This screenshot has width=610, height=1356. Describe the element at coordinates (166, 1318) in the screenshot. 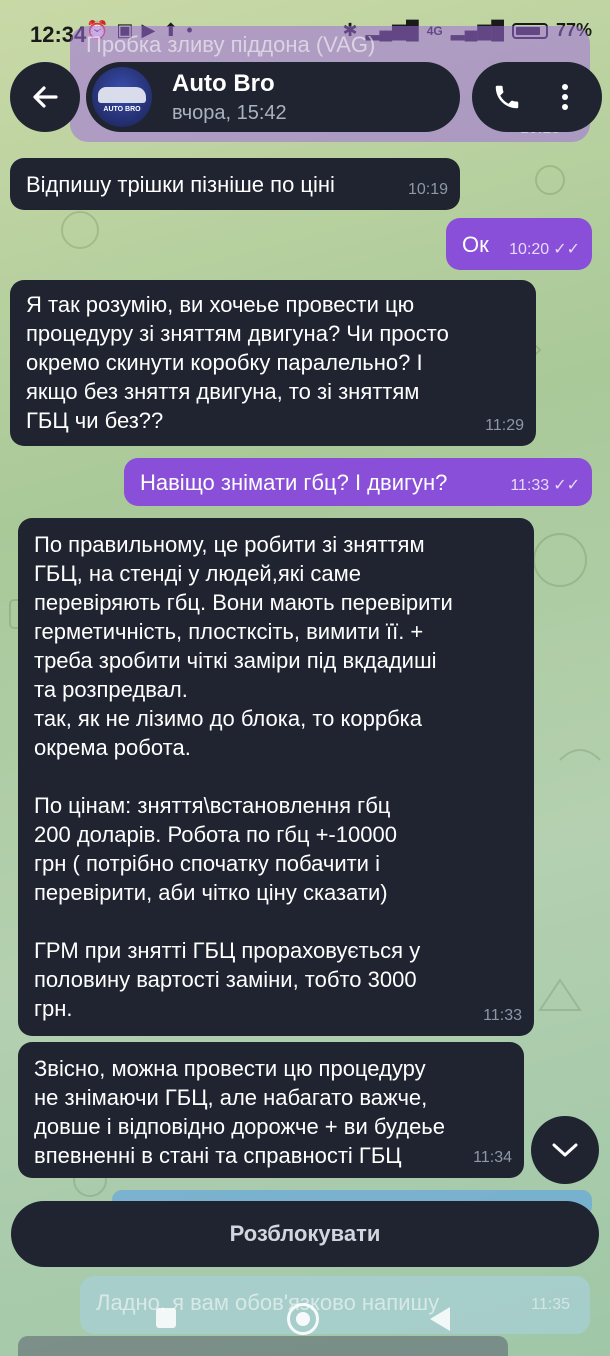

I see `recents-button` at that location.